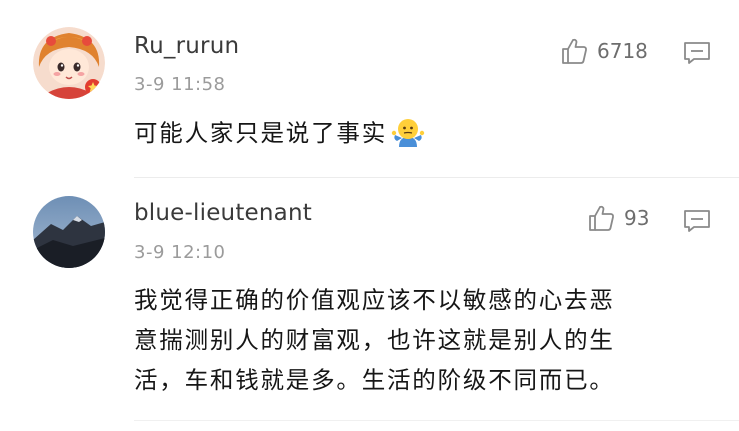 The image size is (739, 431). I want to click on comment-text: 可能人家只是说了事实, so click(419, 133).